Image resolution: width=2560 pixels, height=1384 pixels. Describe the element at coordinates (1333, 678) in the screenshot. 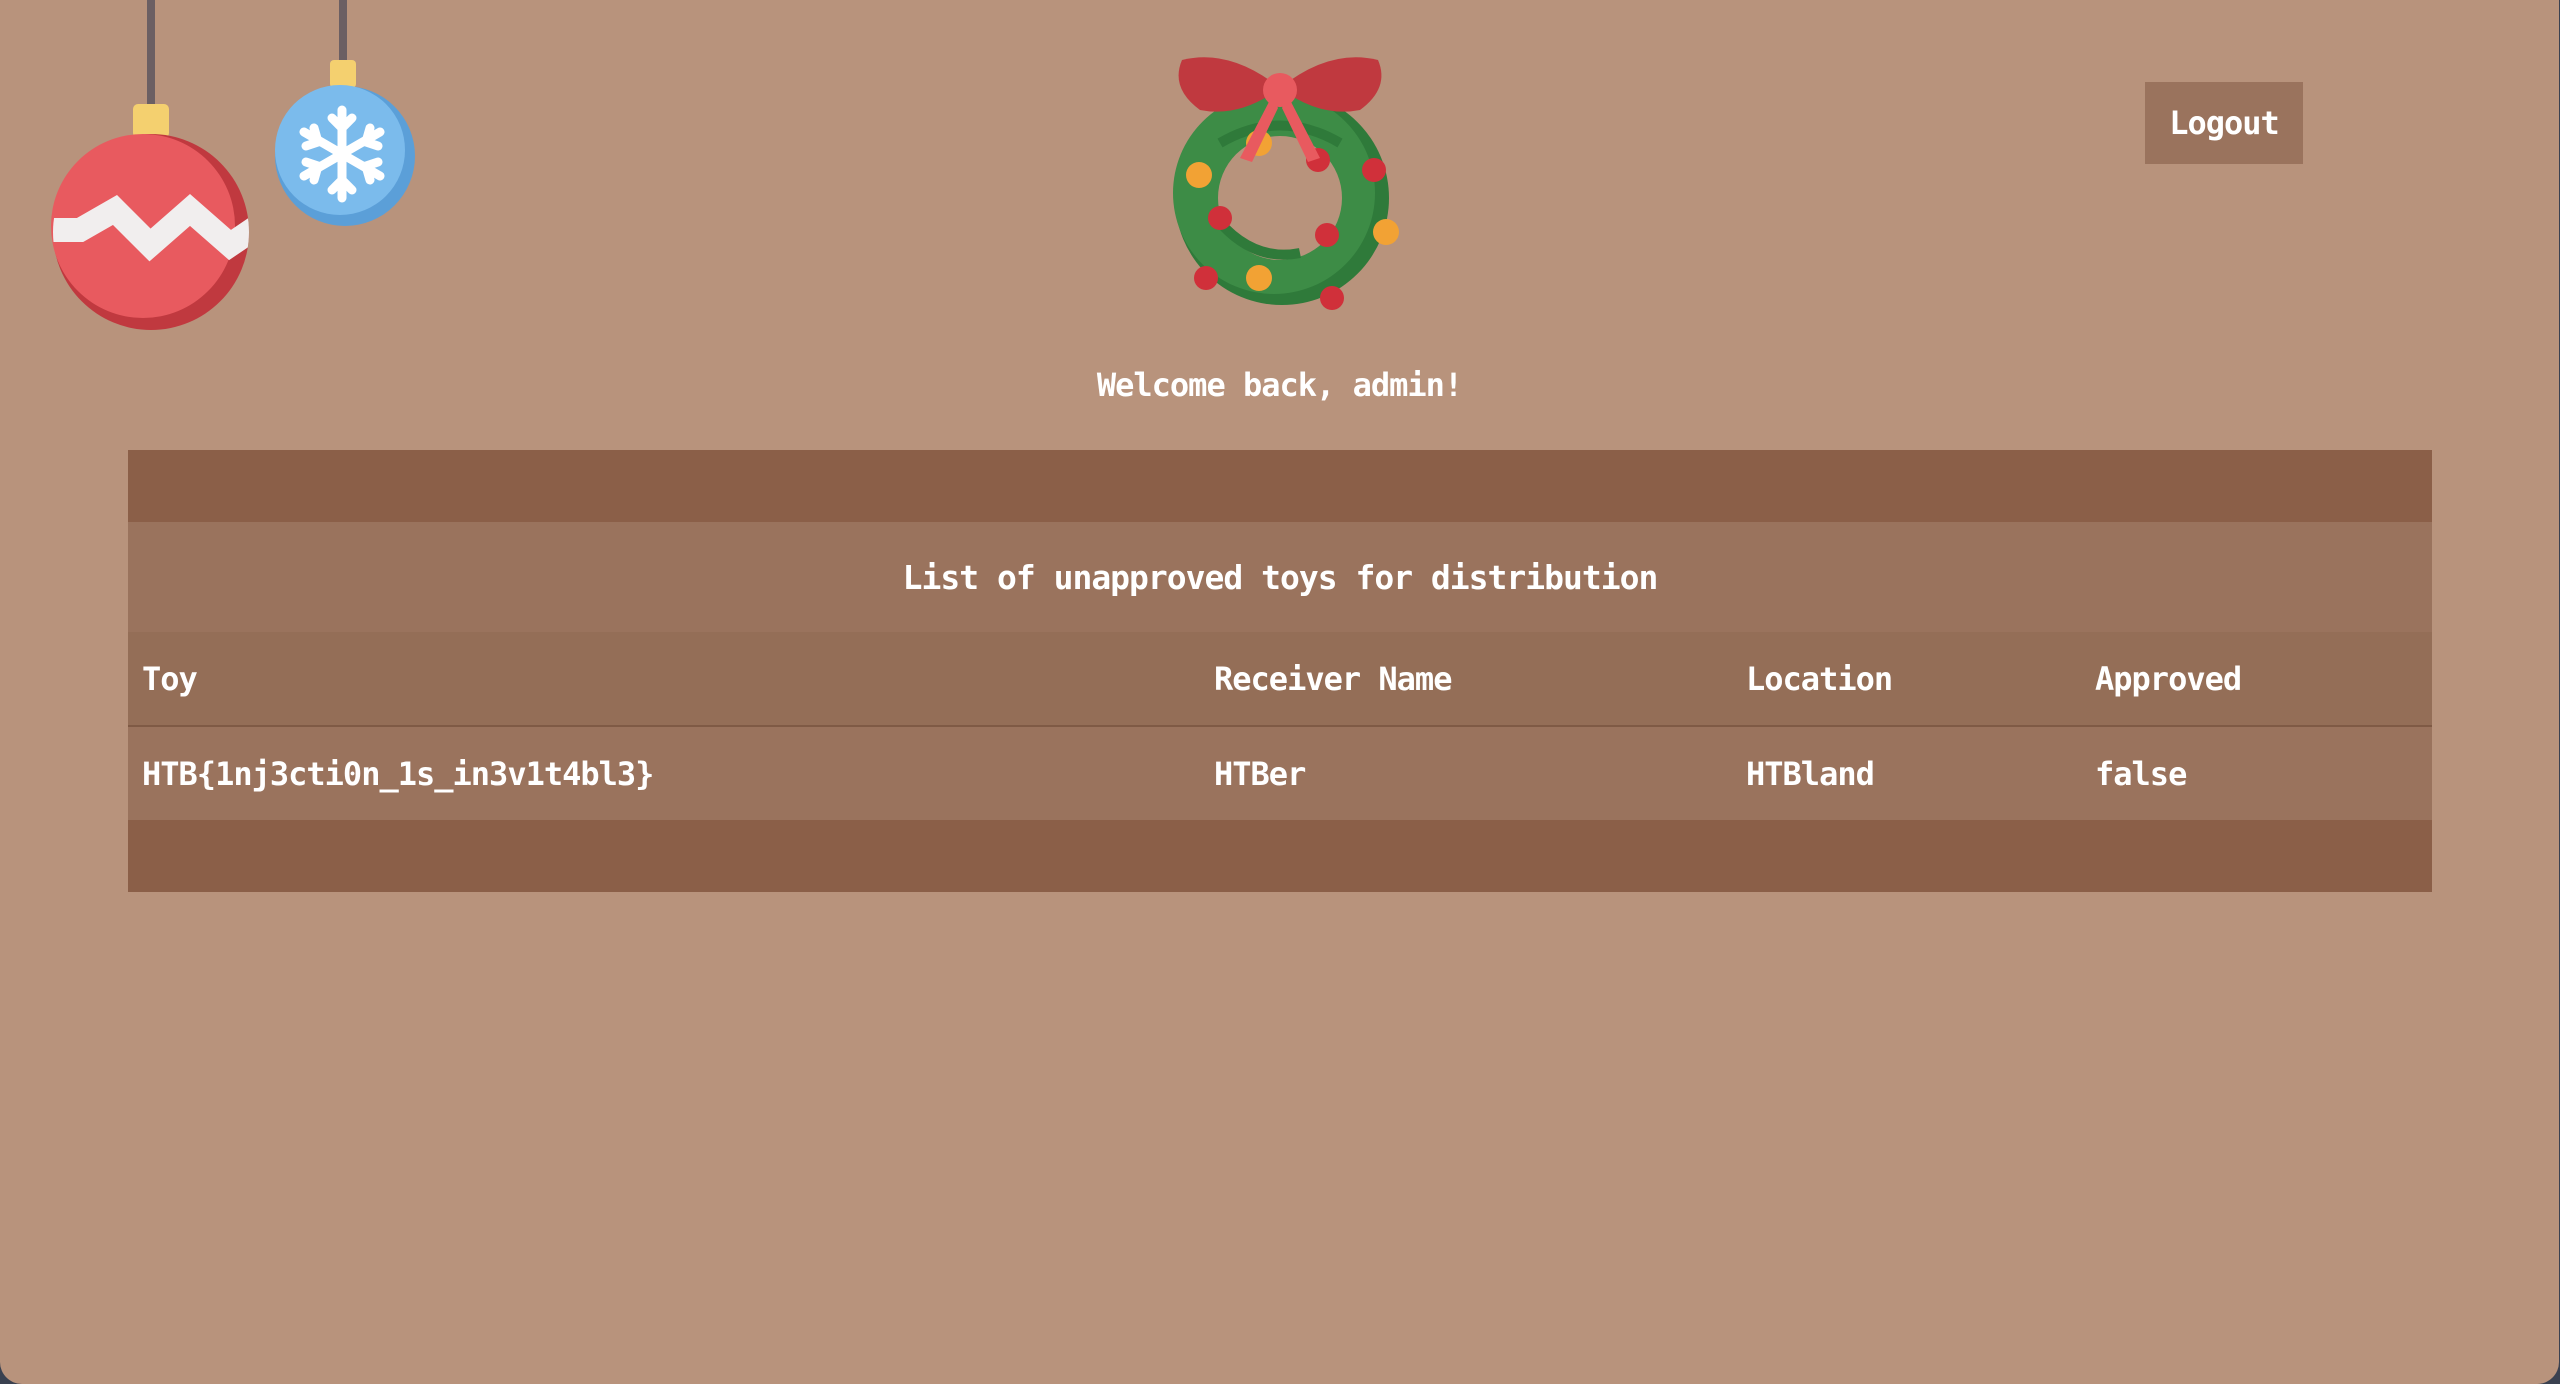

I see `column-header-receiver-name: Receiver Name` at that location.